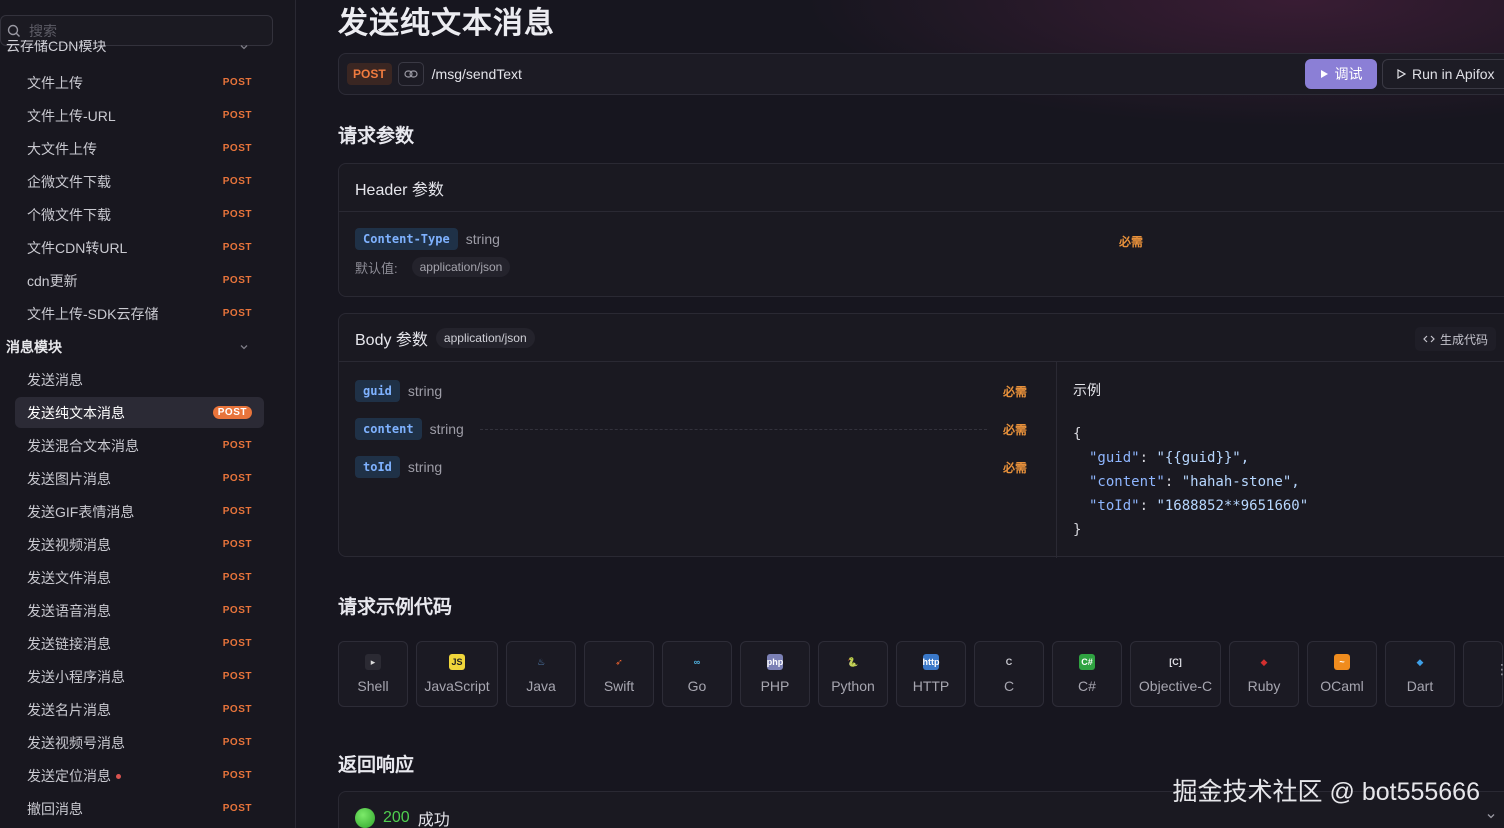 Image resolution: width=1504 pixels, height=828 pixels. What do you see at coordinates (1203, 458) in the screenshot?
I see `json-value: "{{guid}}",` at bounding box center [1203, 458].